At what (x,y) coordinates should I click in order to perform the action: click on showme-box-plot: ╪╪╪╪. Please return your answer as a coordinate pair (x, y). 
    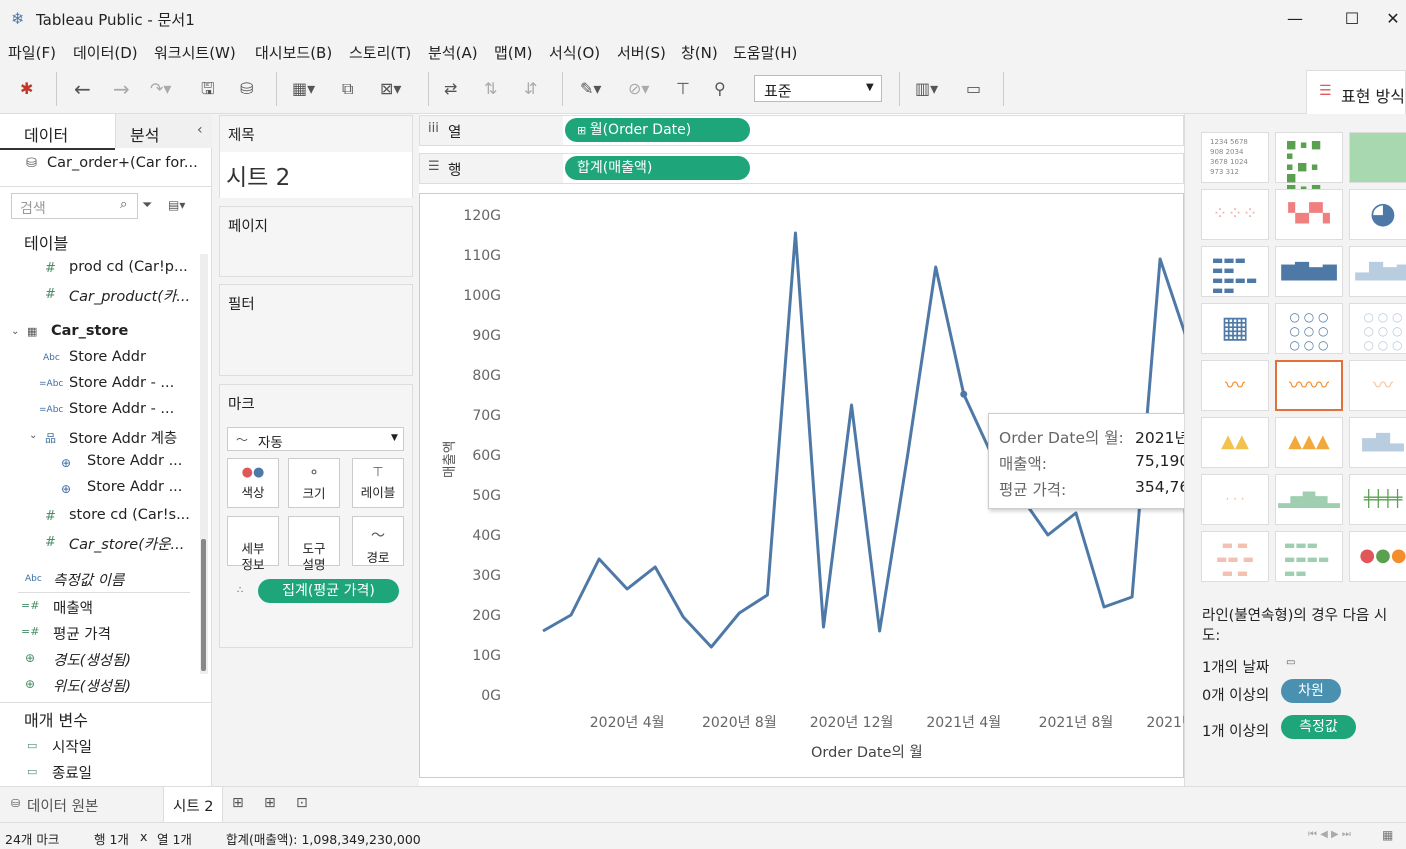
    Looking at the image, I should click on (1377, 499).